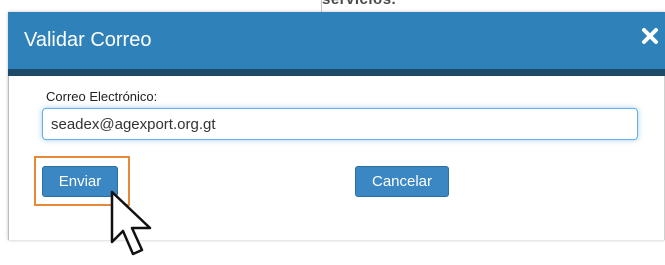 The height and width of the screenshot is (265, 665). What do you see at coordinates (402, 181) in the screenshot?
I see `cancel-button: Cancelar` at bounding box center [402, 181].